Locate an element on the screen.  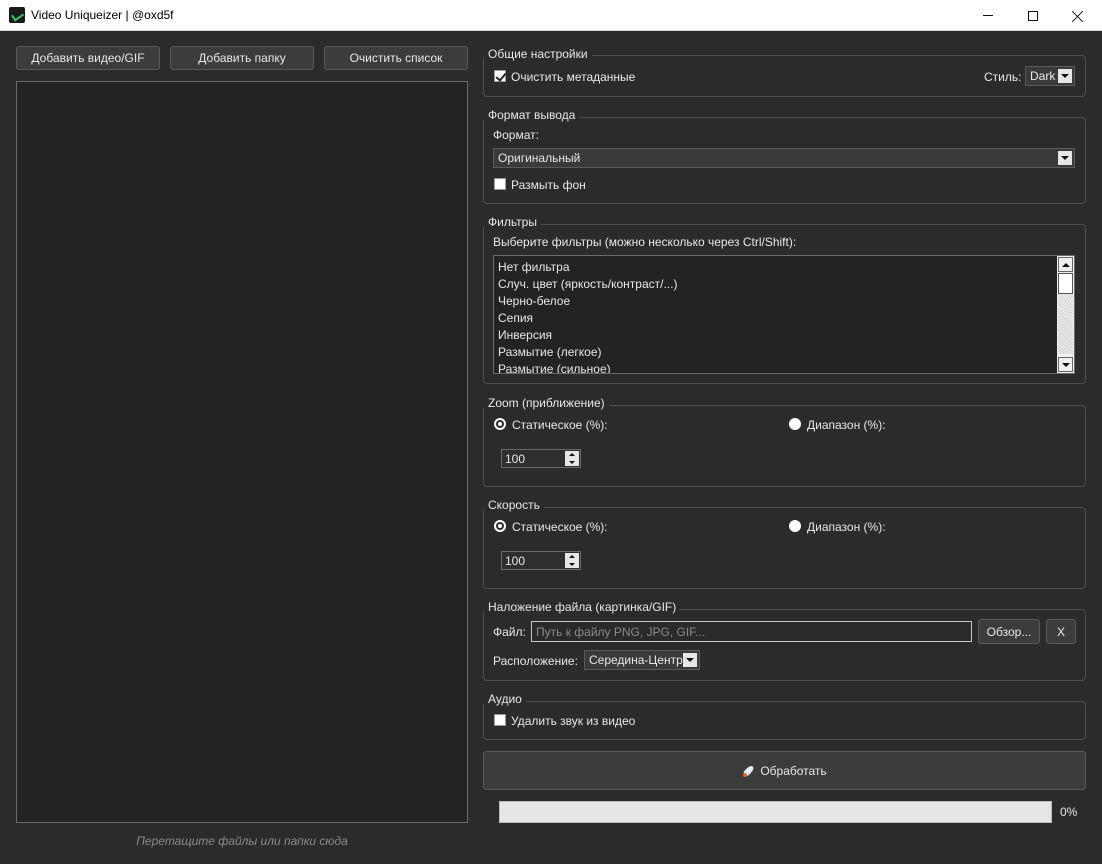
format-label: Формат: is located at coordinates (516, 135).